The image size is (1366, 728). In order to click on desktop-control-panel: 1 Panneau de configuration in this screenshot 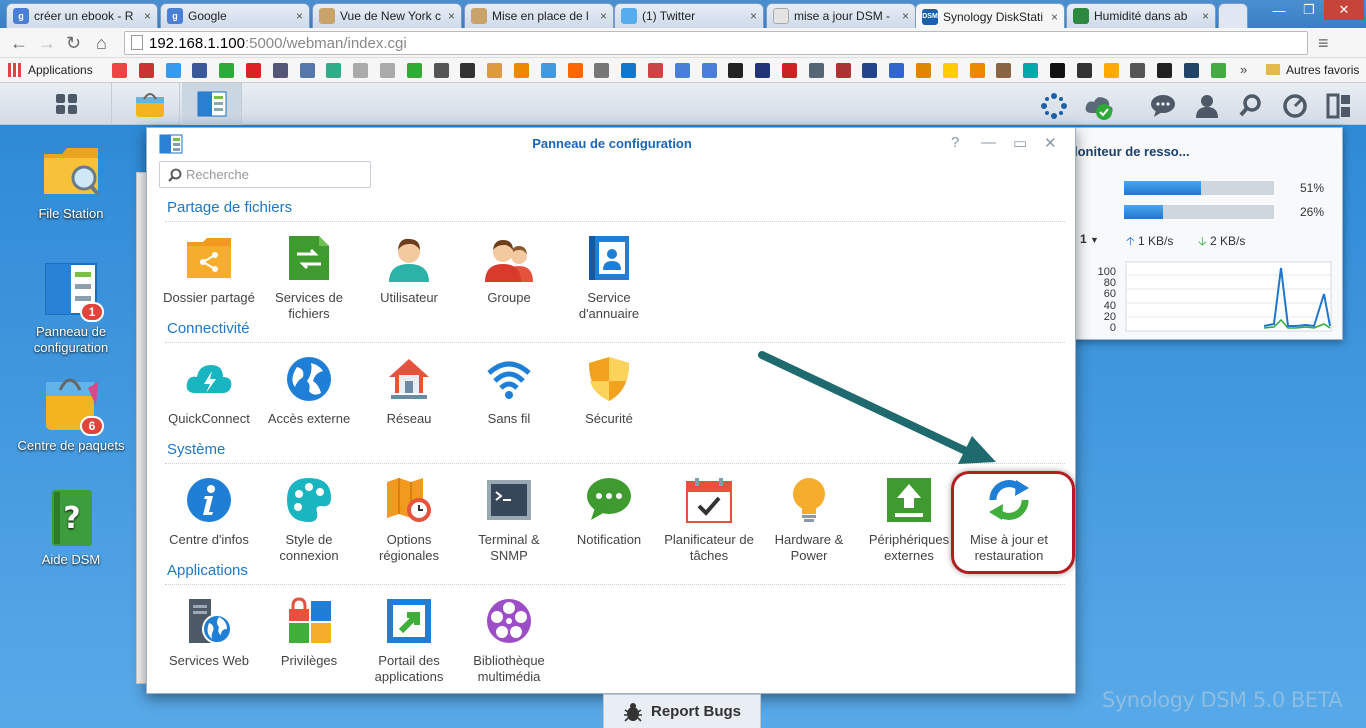, I will do `click(71, 309)`.